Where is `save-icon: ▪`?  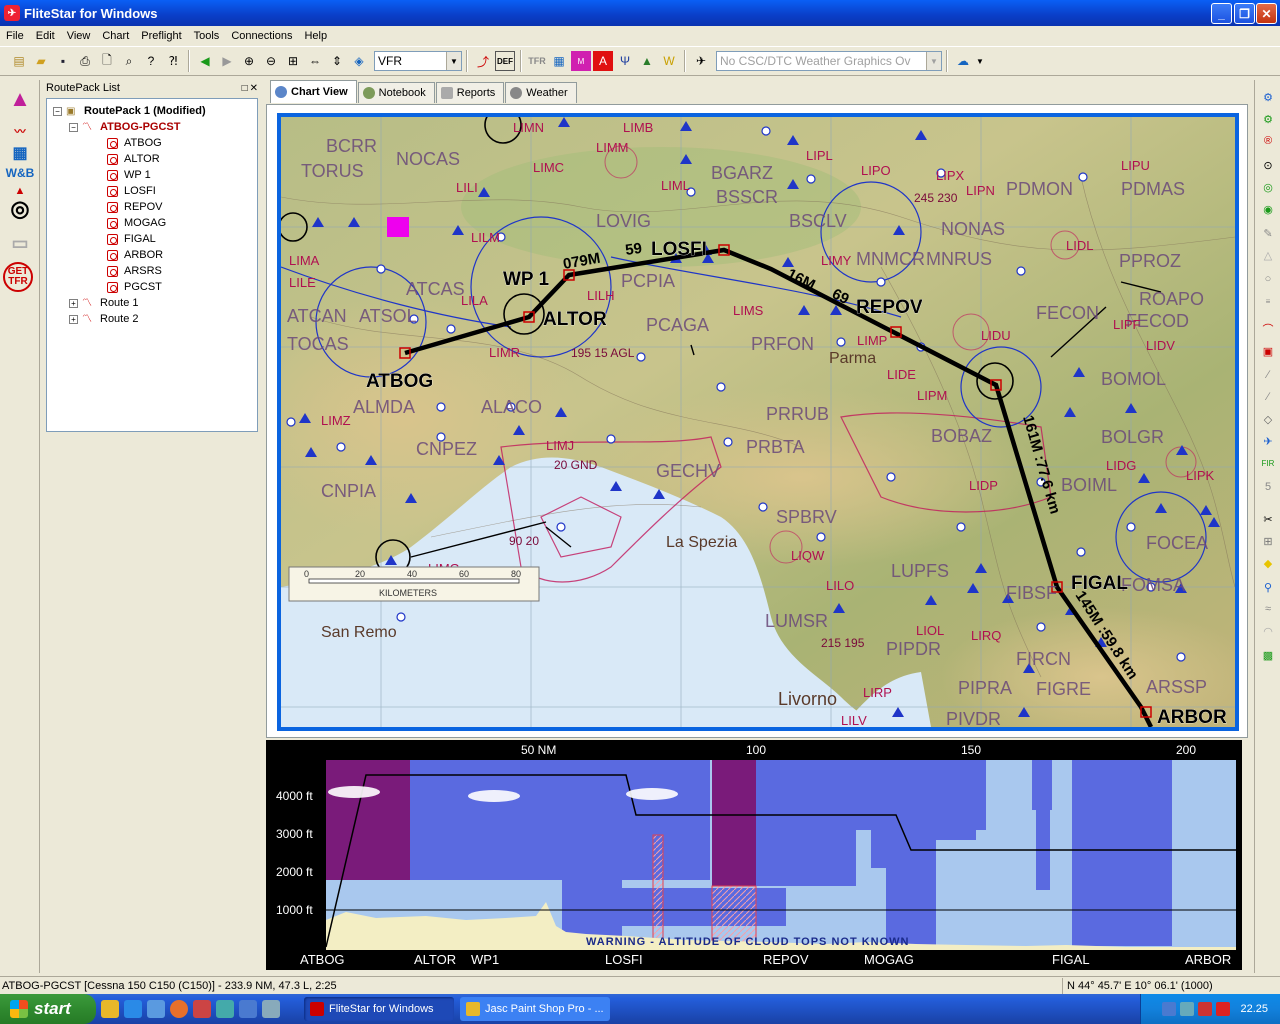
save-icon: ▪ is located at coordinates (63, 61).